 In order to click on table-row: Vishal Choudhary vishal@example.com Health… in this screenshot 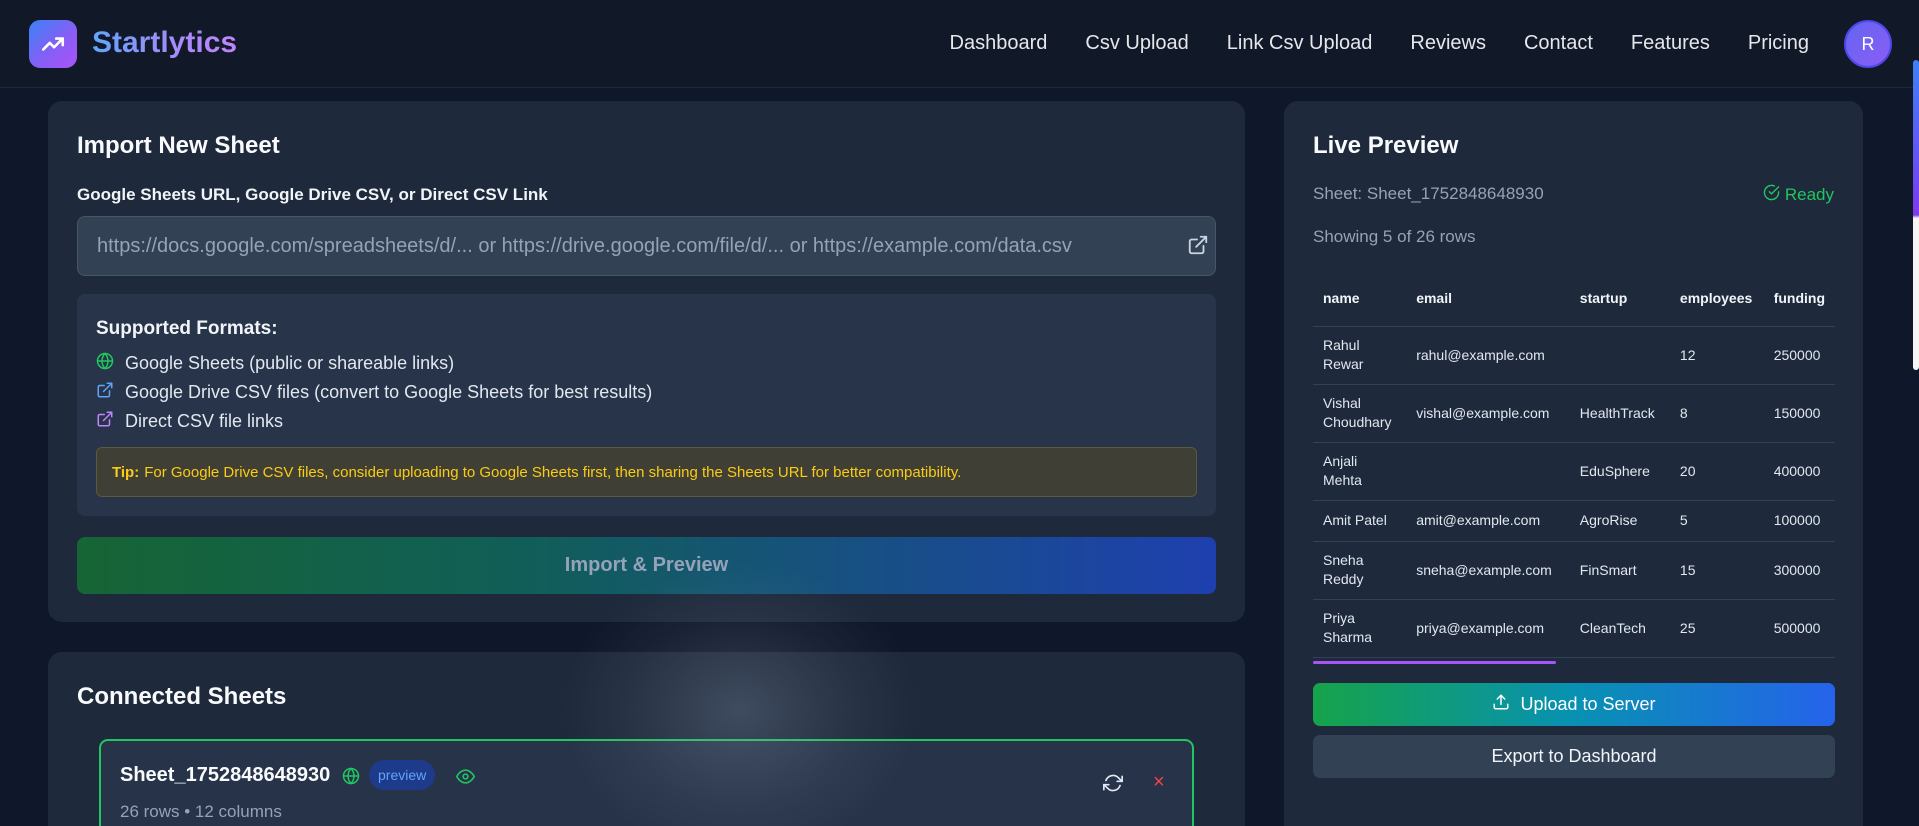, I will do `click(1574, 413)`.